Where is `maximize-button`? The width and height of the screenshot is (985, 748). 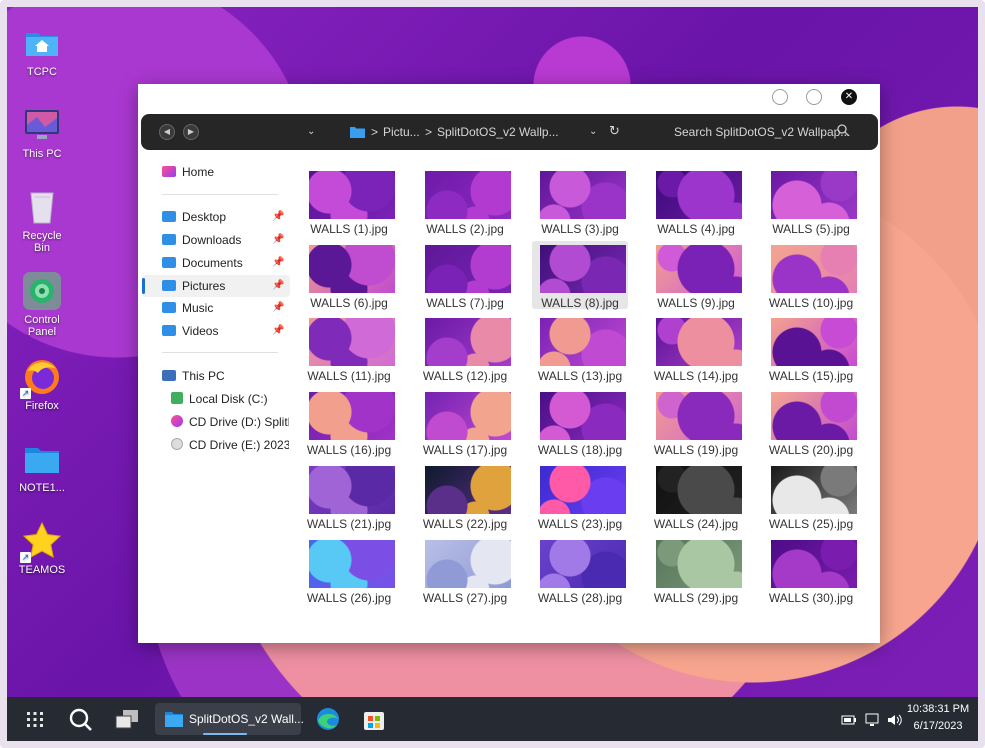
maximize-button is located at coordinates (814, 97).